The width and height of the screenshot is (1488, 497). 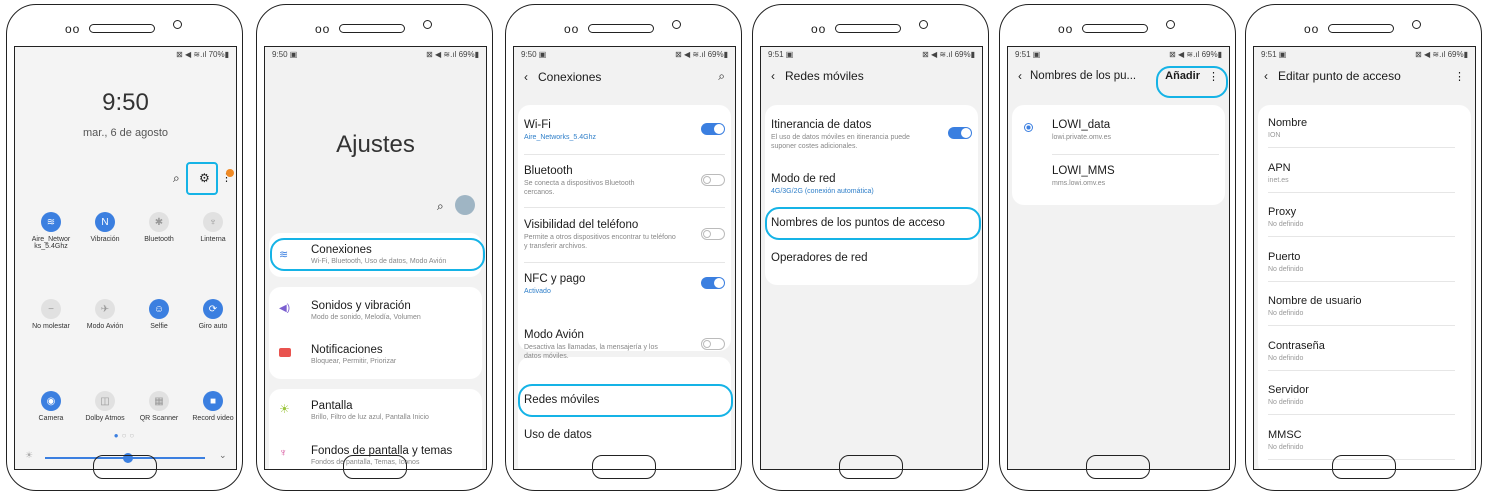 What do you see at coordinates (105, 239) in the screenshot?
I see `quick-tile-label: Vibración` at bounding box center [105, 239].